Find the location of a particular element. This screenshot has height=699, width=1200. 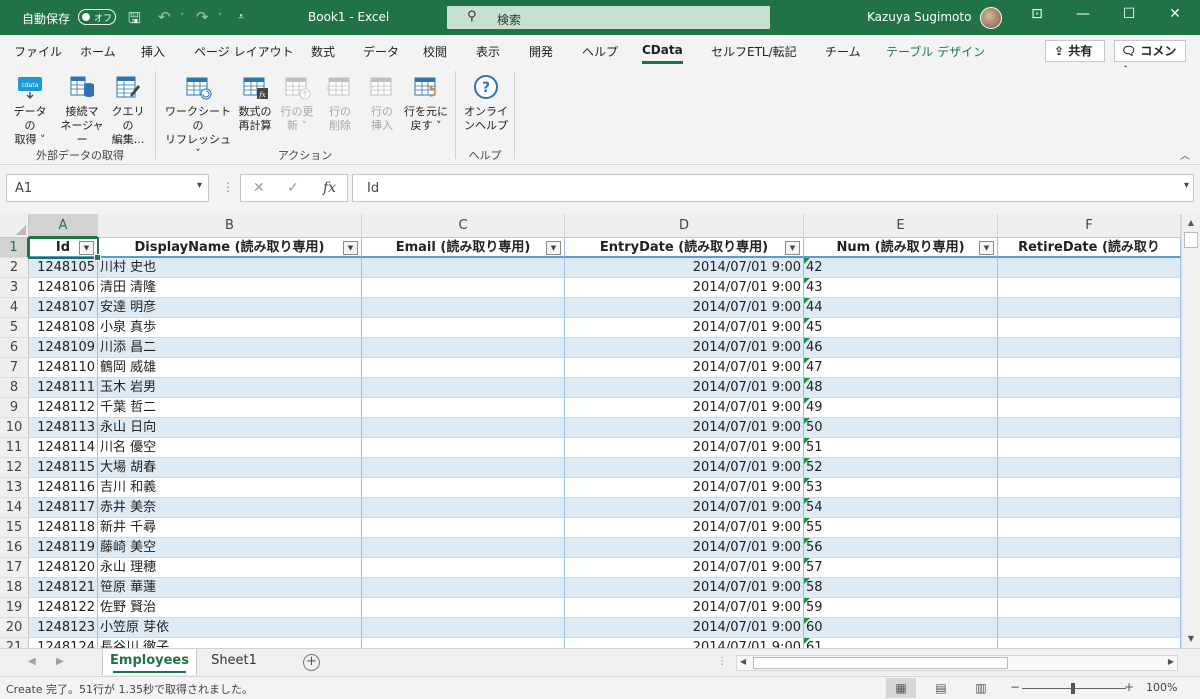

splitter-dots-icon: ⋮ is located at coordinates (228, 187).